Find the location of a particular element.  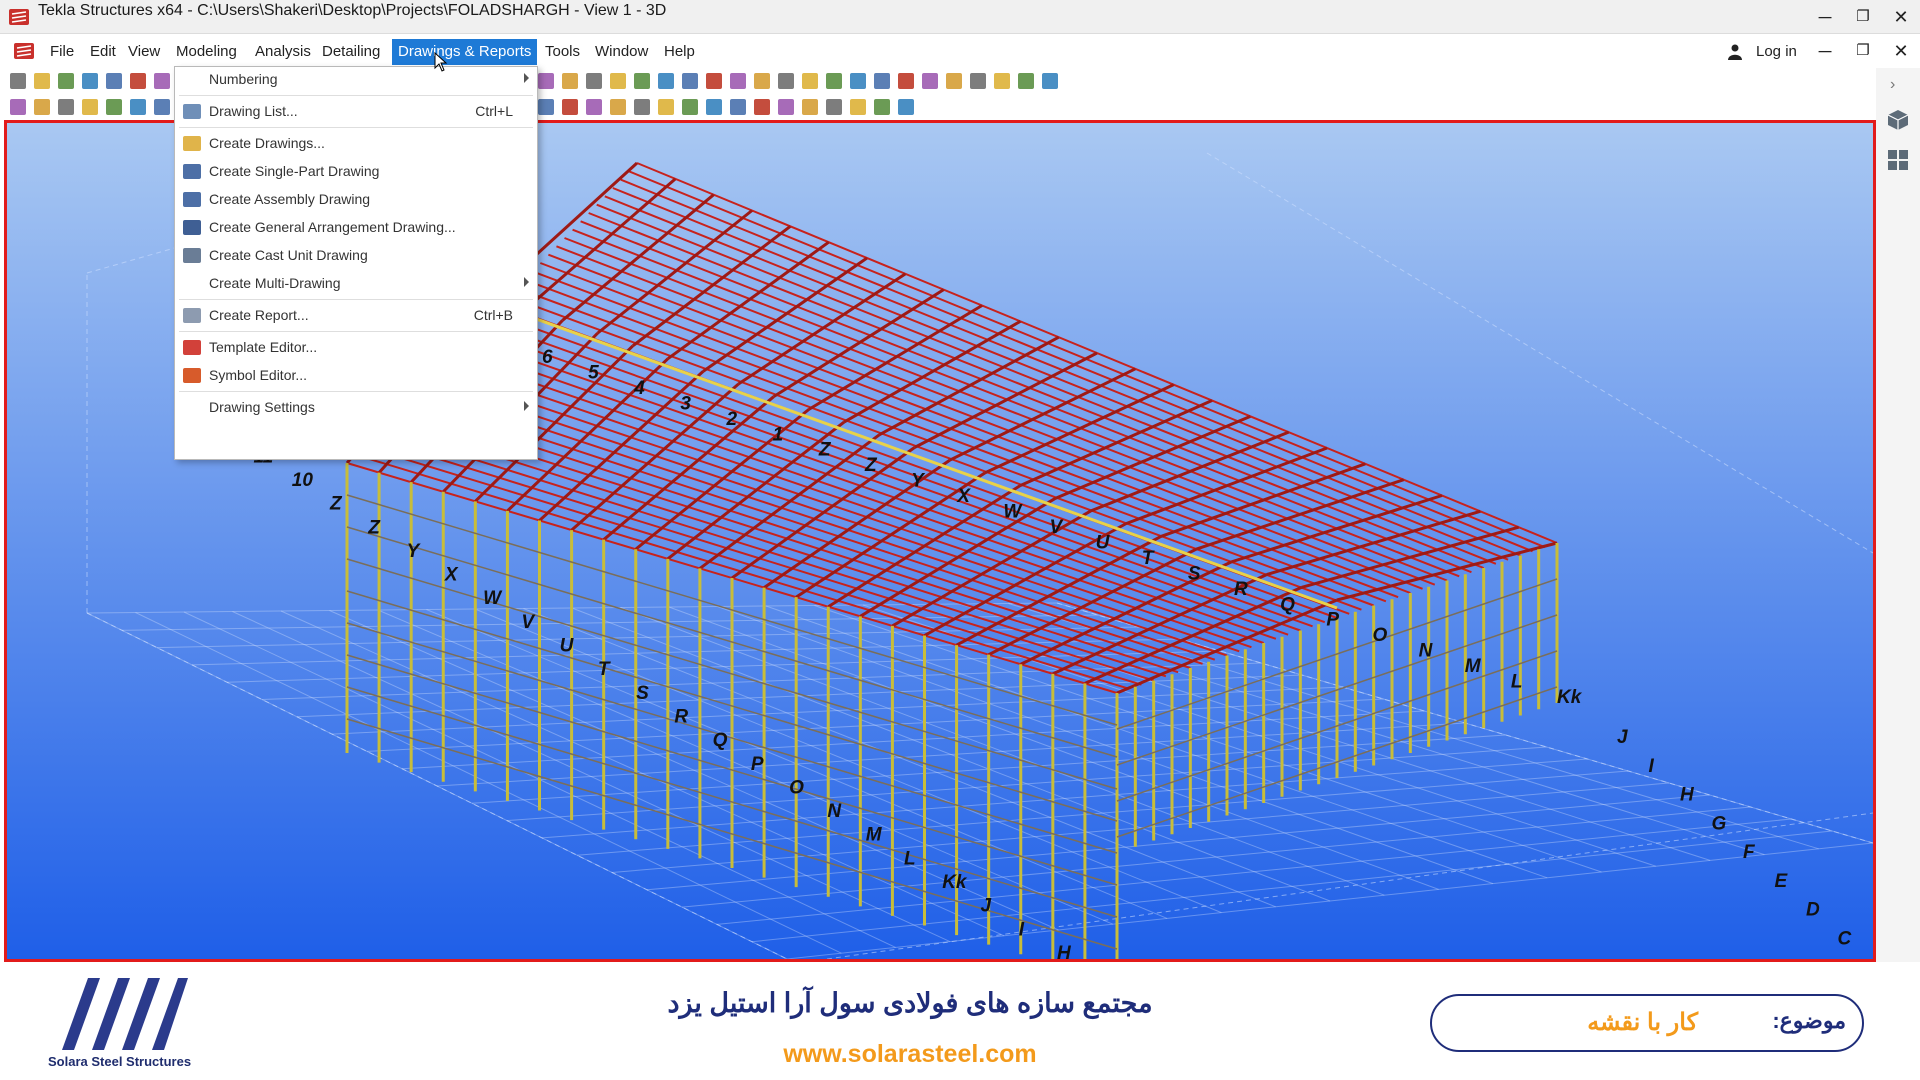

menu-create-assembly-drawing: Create Assembly Drawing is located at coordinates (356, 200).